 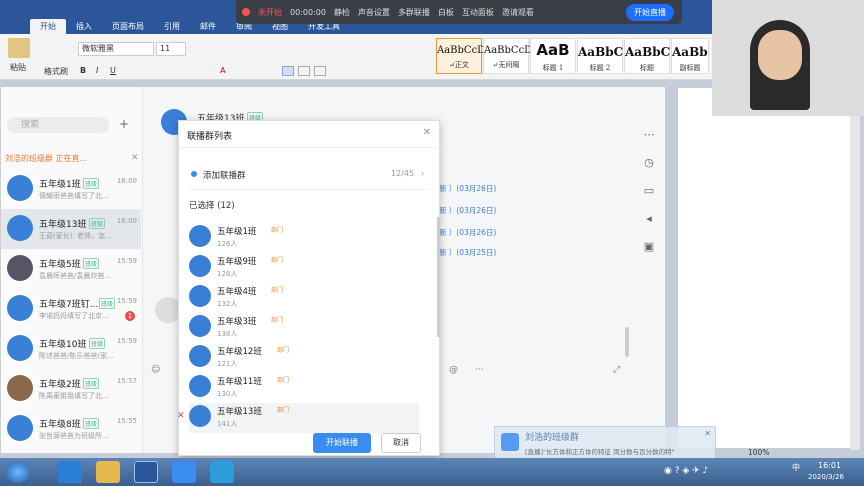 What do you see at coordinates (649, 219) in the screenshot?
I see `megaphone-icon: ◂` at bounding box center [649, 219].